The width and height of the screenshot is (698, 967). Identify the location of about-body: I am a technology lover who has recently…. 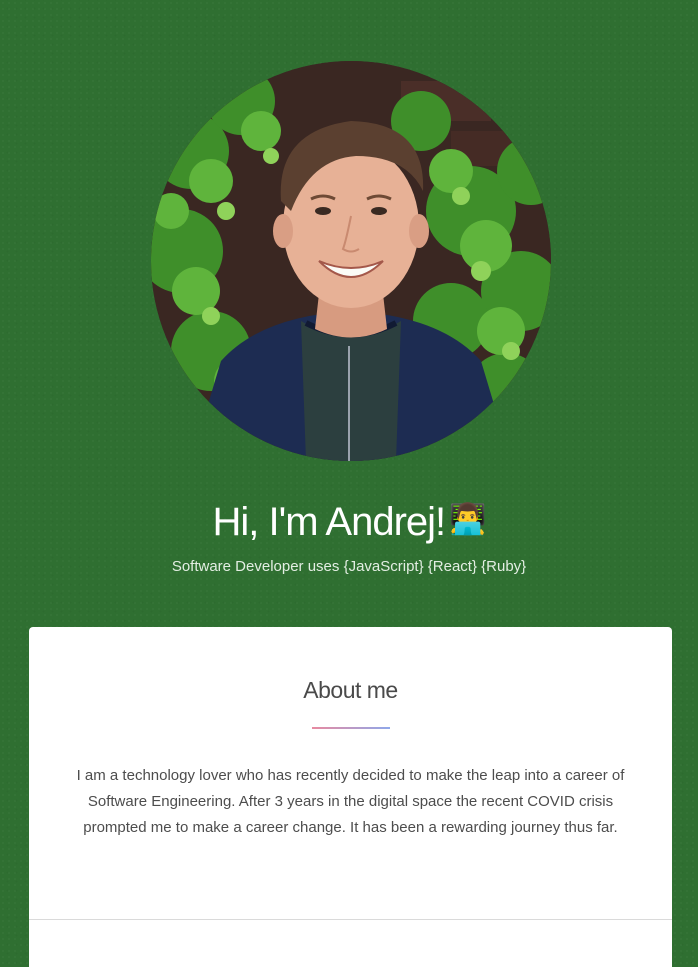
(350, 801).